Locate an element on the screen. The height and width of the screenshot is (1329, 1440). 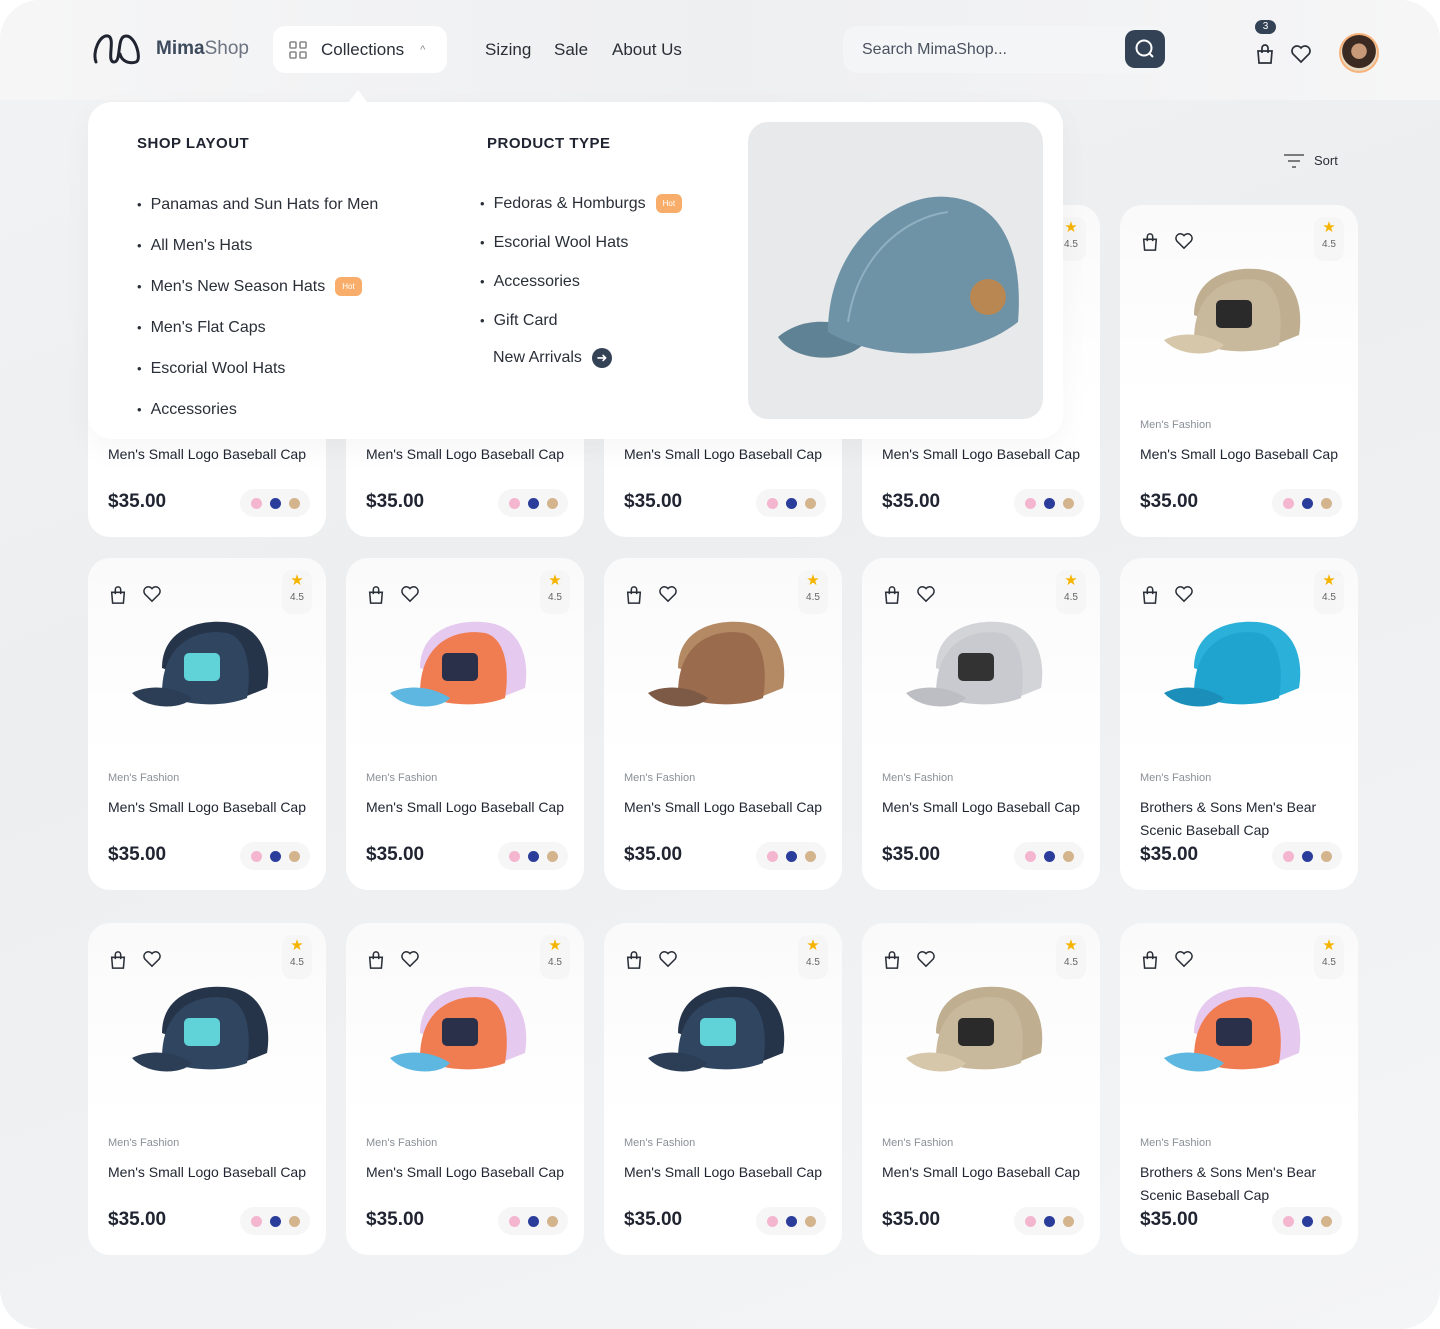
nav-sizing: Sizing is located at coordinates (508, 50).